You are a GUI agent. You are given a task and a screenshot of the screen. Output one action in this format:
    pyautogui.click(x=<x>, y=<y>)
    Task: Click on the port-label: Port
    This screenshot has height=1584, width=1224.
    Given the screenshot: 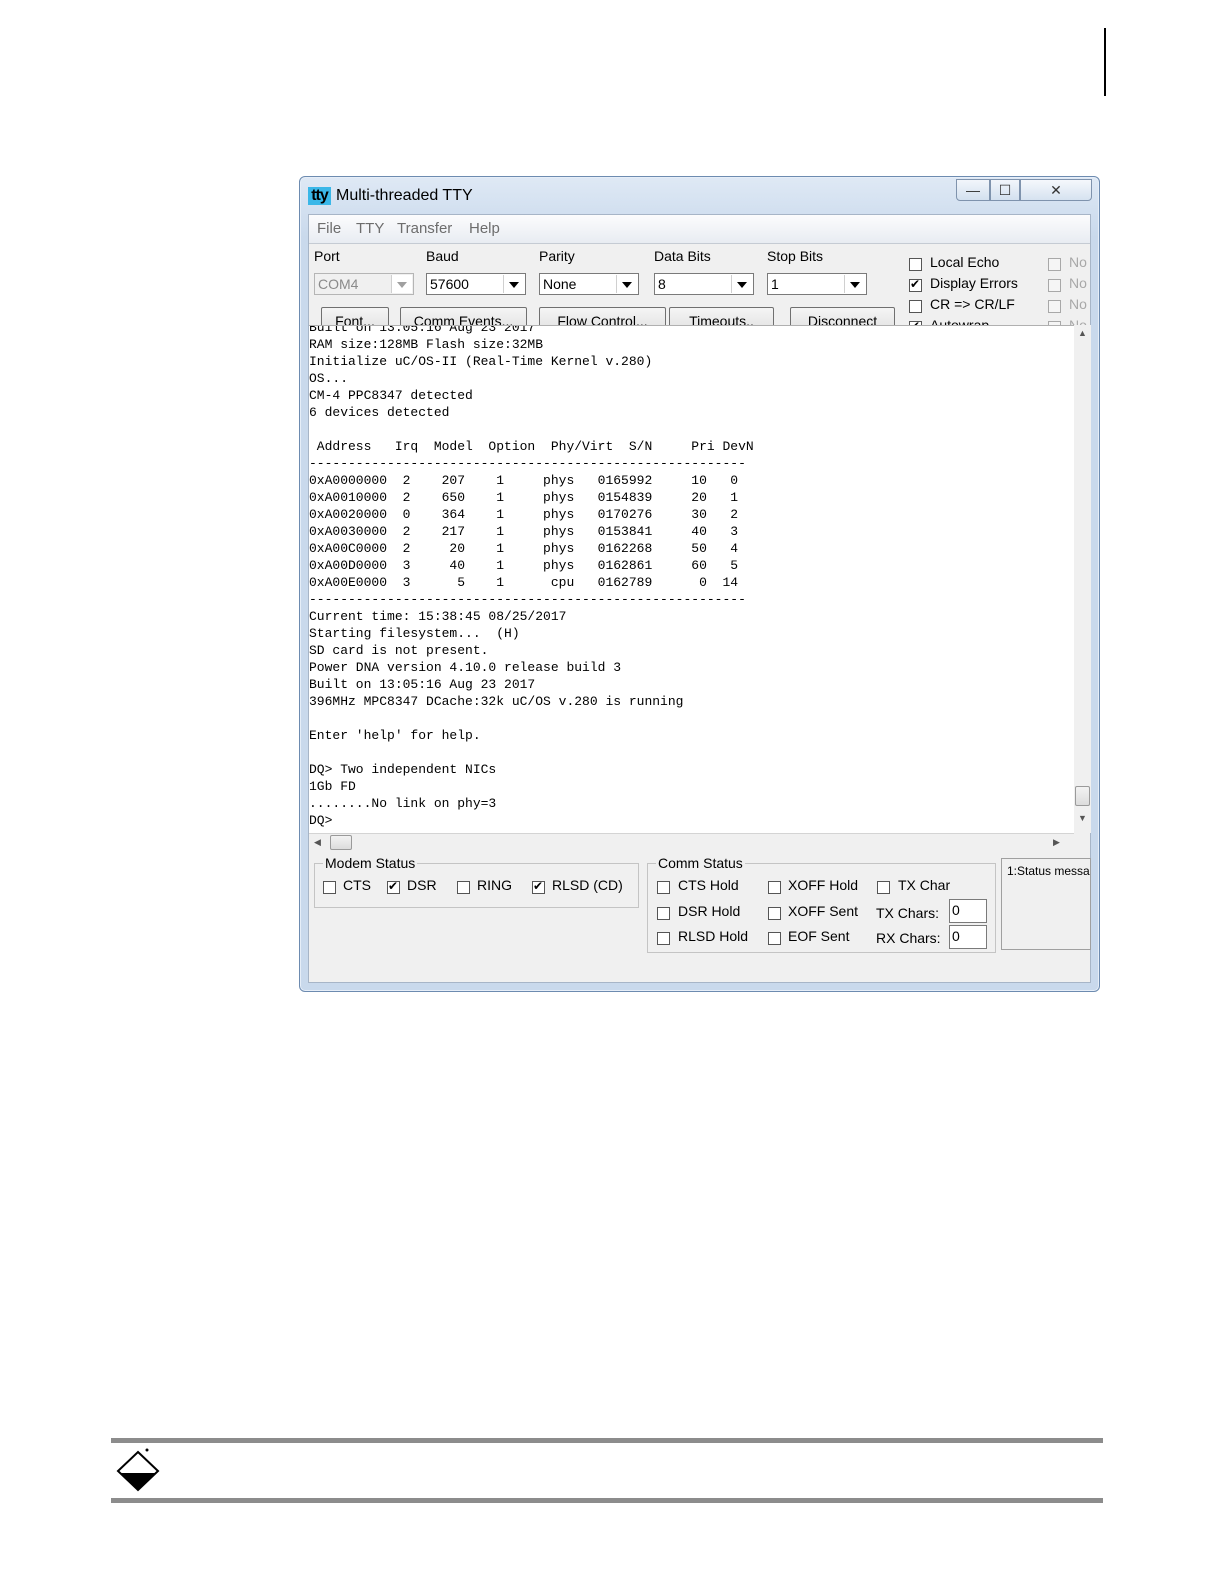 What is the action you would take?
    pyautogui.click(x=327, y=256)
    